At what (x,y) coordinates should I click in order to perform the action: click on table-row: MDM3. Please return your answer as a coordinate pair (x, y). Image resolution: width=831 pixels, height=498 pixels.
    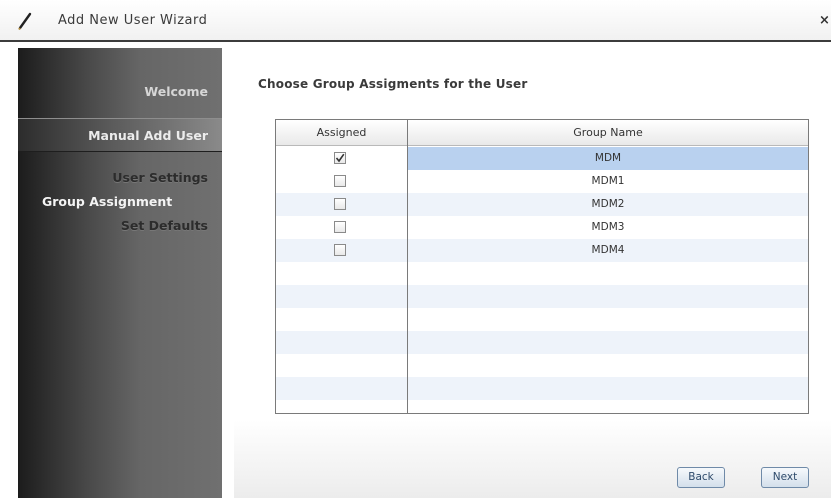
    Looking at the image, I should click on (542, 227).